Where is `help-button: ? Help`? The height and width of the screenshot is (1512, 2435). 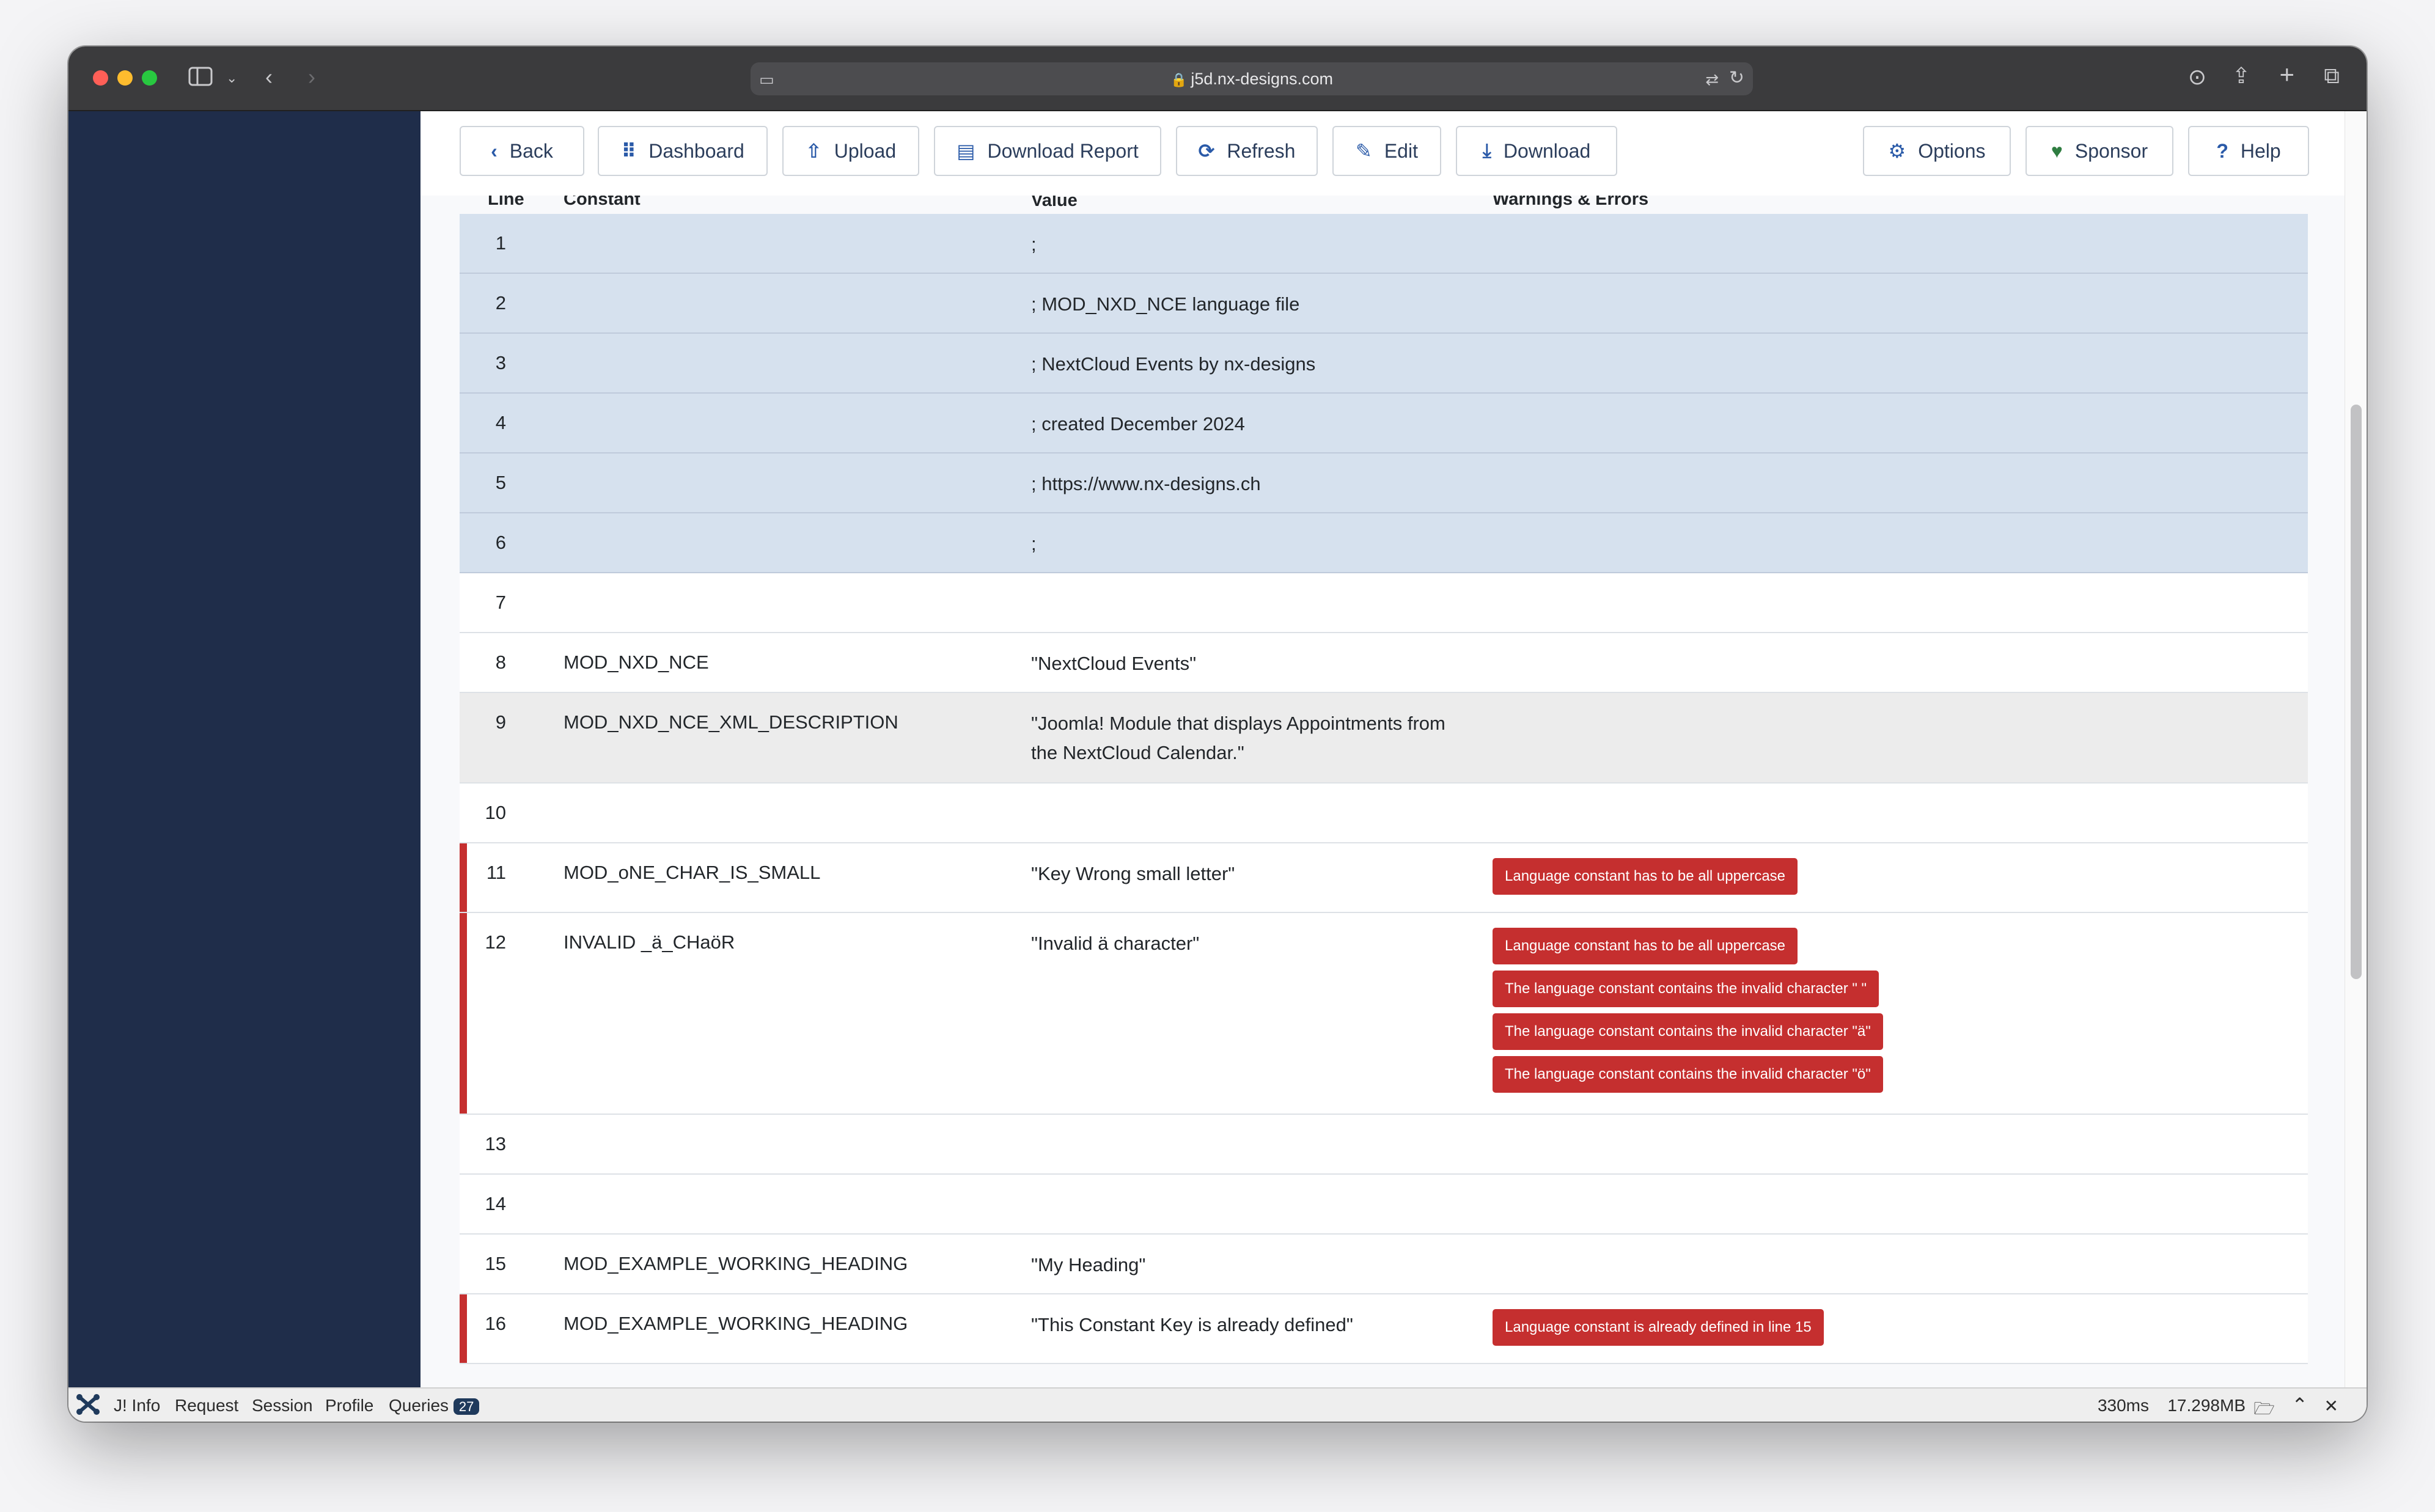
help-button: ? Help is located at coordinates (2248, 151).